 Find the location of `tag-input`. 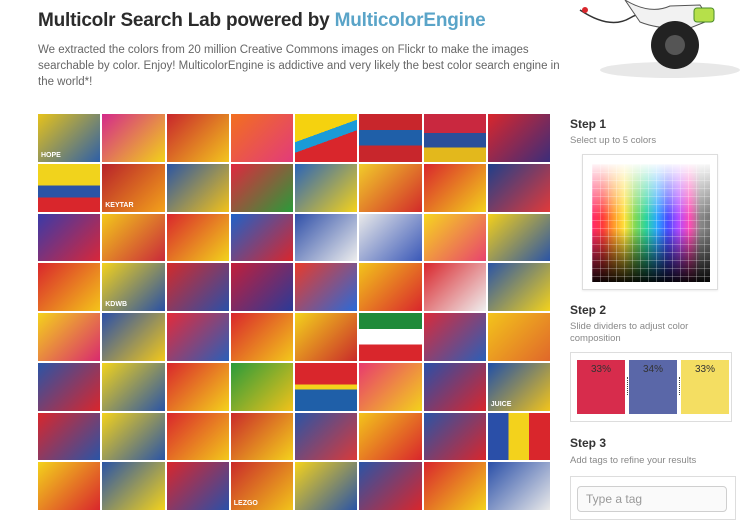

tag-input is located at coordinates (652, 499).